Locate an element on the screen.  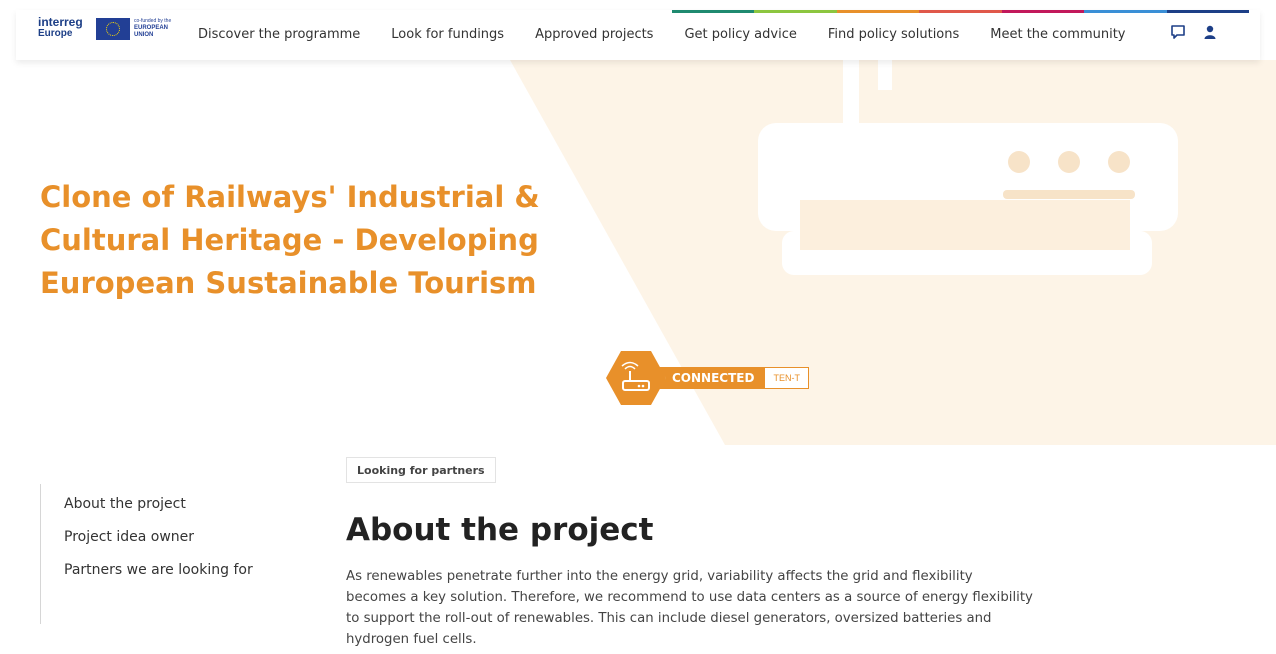
status-badge: Looking for partners is located at coordinates (421, 470).